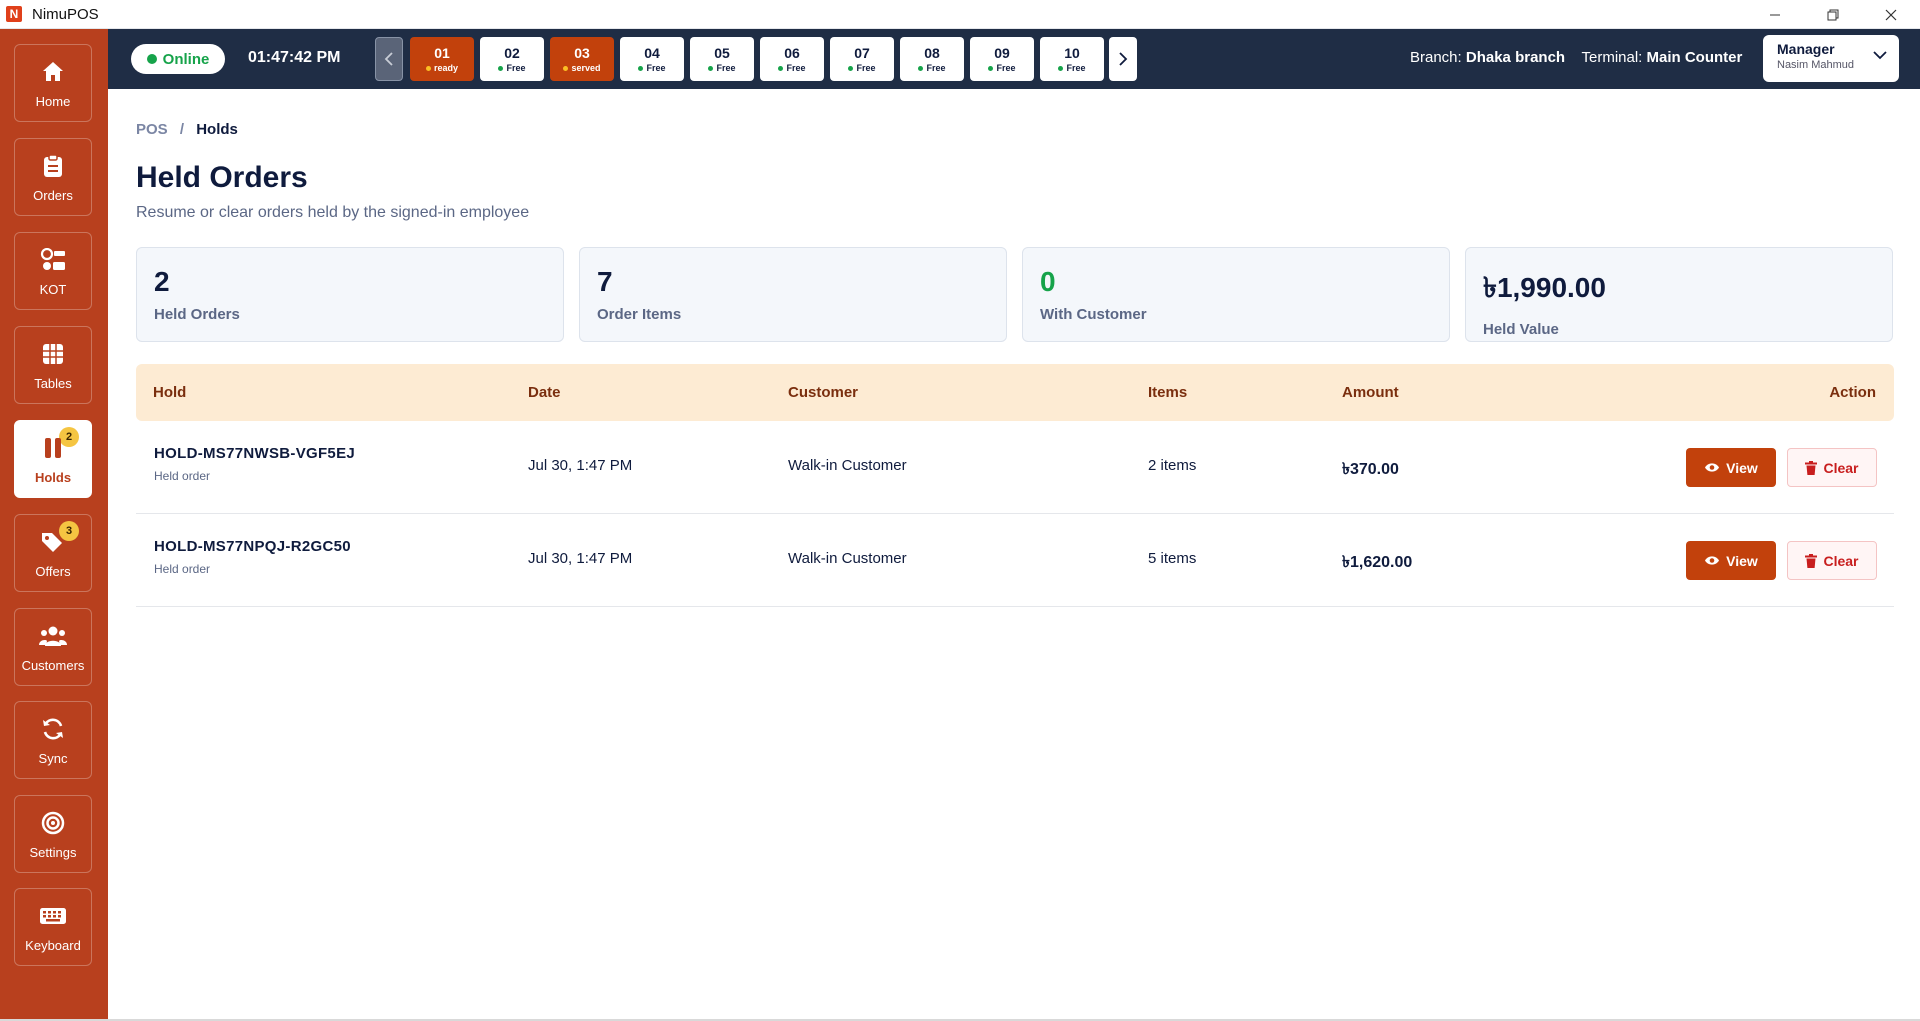  I want to click on trash-icon, so click(1811, 560).